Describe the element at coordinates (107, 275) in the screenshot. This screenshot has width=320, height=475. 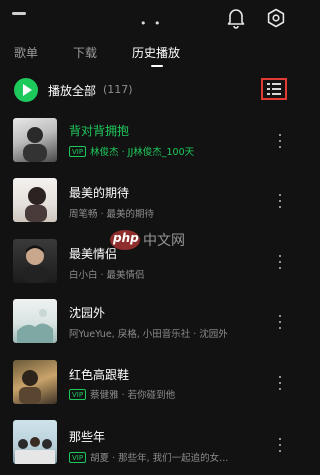
I see `song-subtitle: 白小白 · 最美情侣` at that location.